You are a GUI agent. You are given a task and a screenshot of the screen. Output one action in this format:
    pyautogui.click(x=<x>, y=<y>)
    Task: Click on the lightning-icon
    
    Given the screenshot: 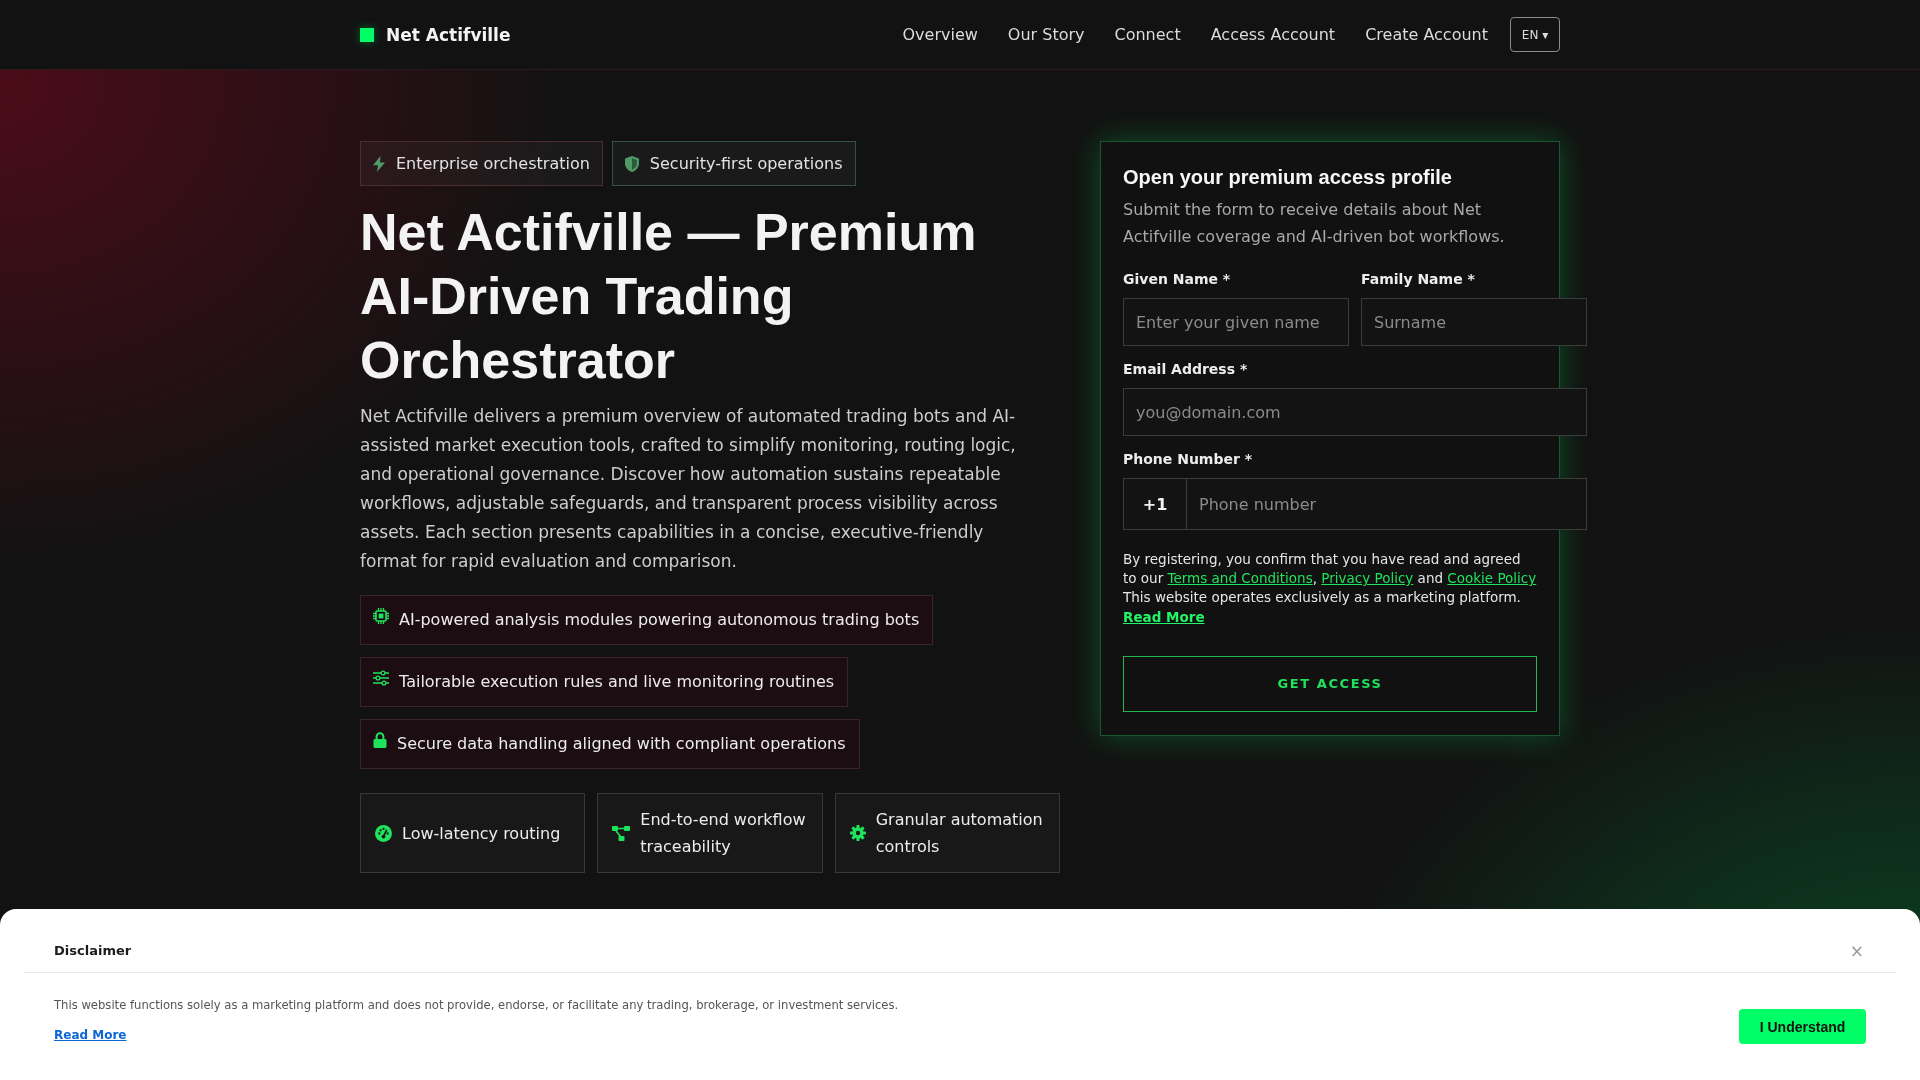 What is the action you would take?
    pyautogui.click(x=379, y=163)
    